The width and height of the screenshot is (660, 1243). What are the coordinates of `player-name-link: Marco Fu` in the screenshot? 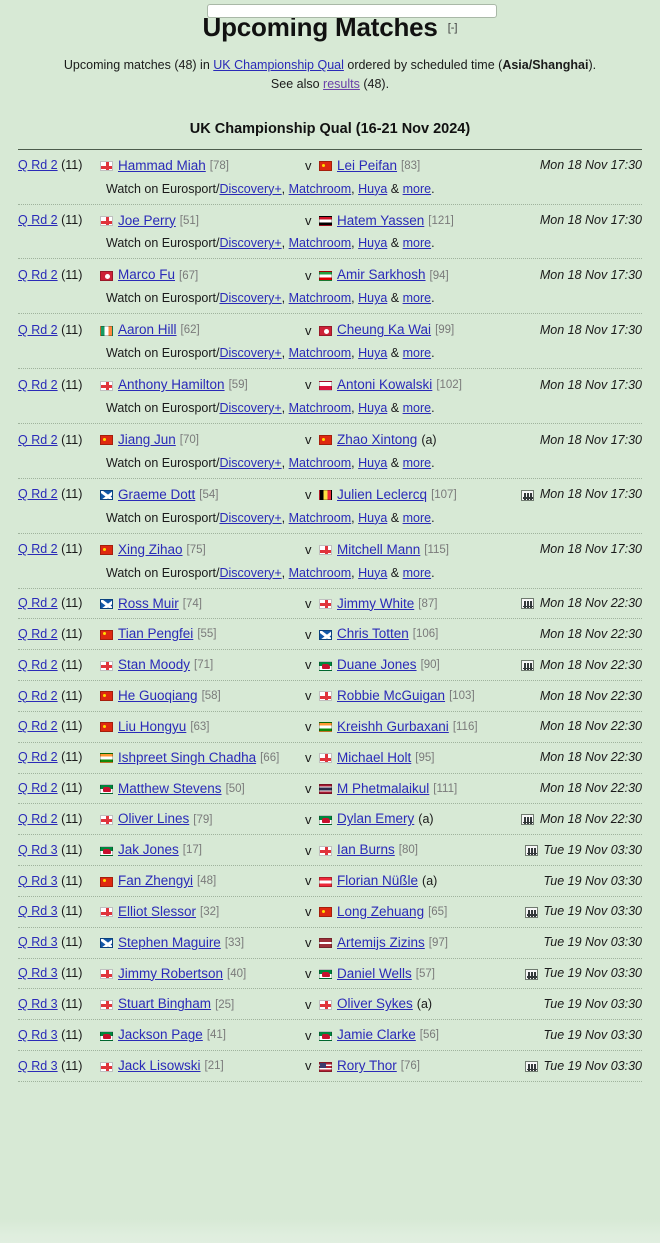 It's located at (146, 275).